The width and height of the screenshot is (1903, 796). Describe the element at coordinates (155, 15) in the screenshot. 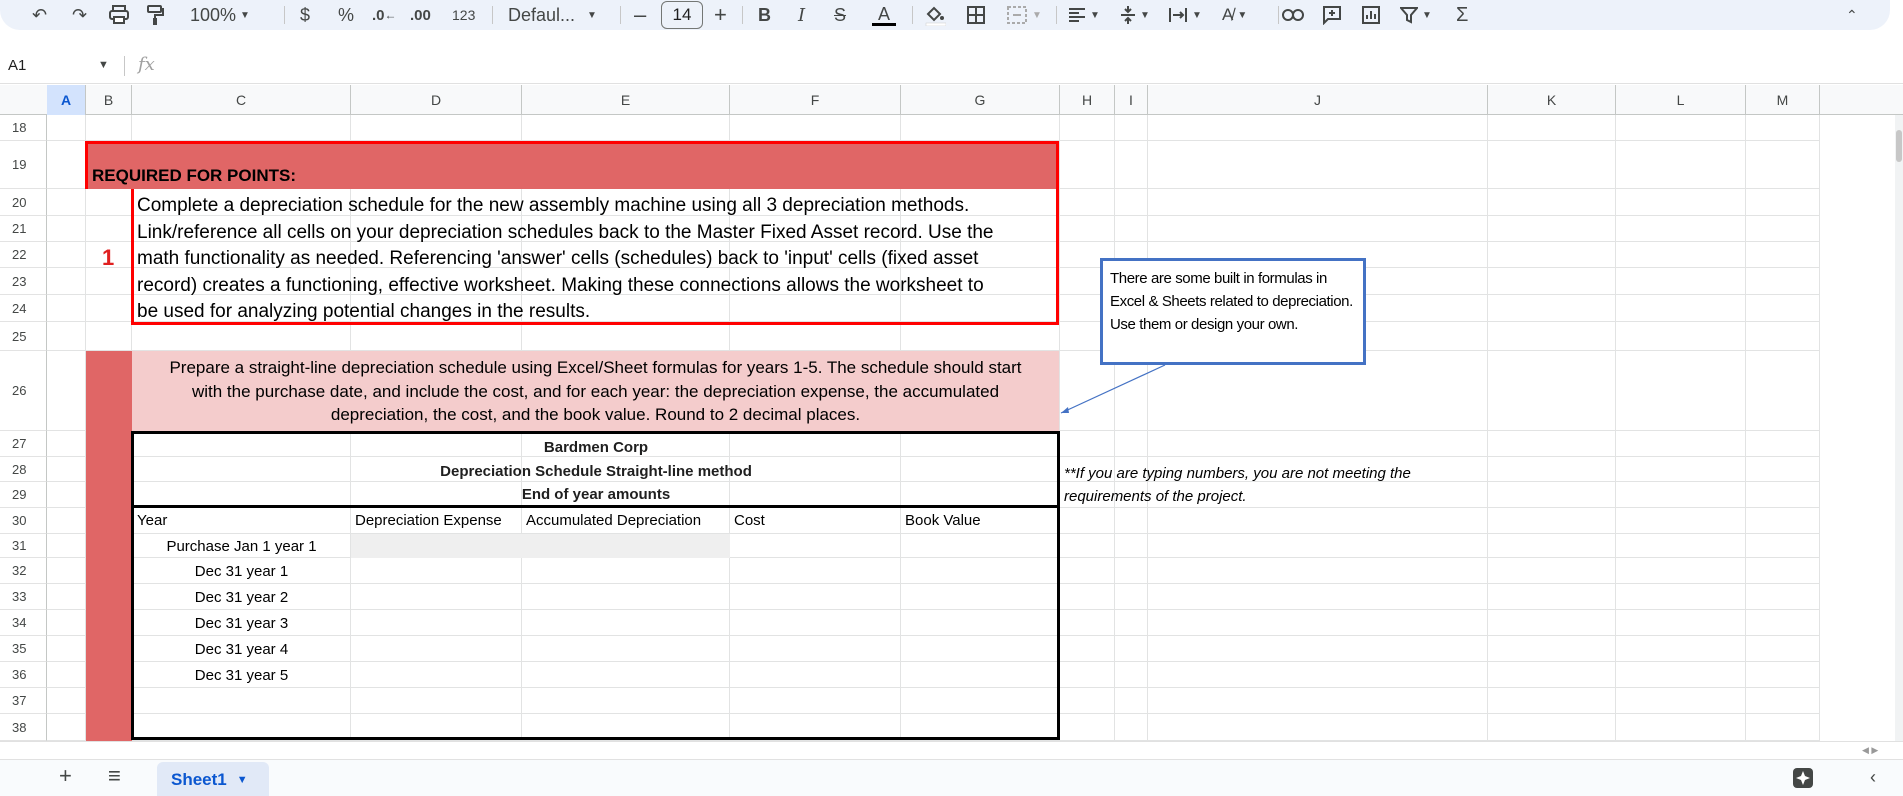

I see `paint-format-icon` at that location.